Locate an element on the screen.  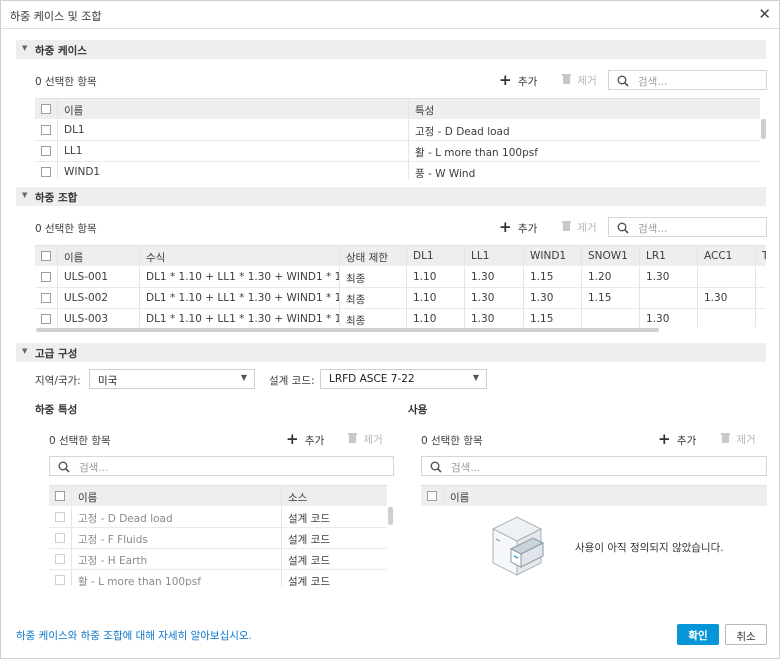
cell-limit-state: 최종 is located at coordinates (372, 277).